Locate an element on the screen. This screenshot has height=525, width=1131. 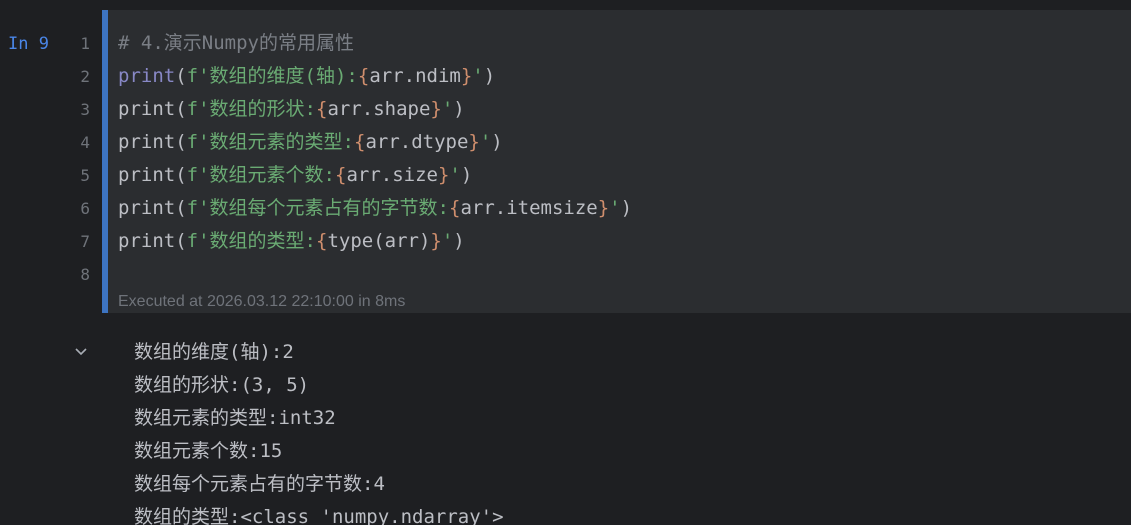
code-token-expr: arr.itemsize is located at coordinates (529, 208).